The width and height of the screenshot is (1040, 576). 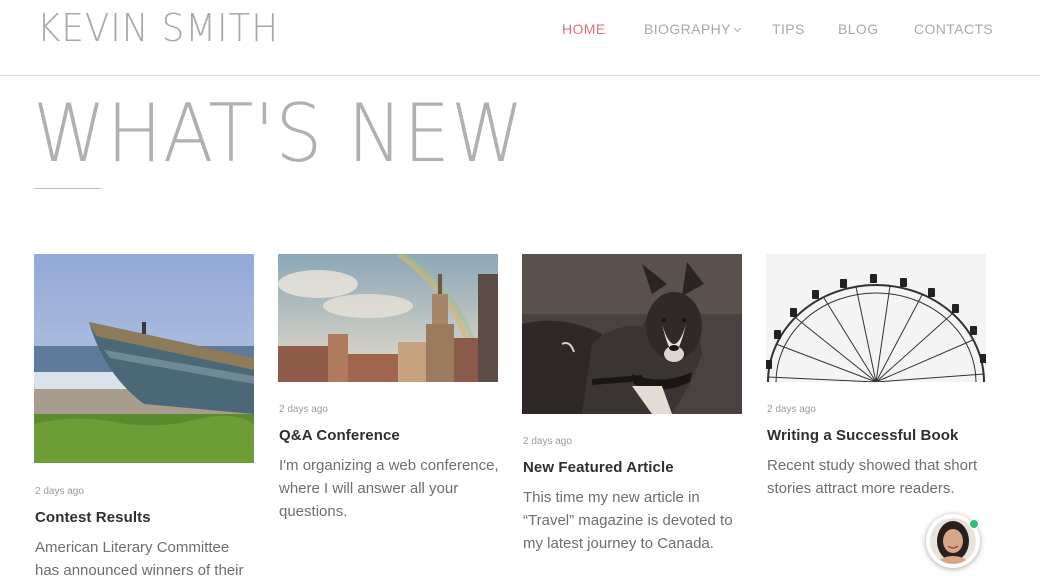 I want to click on nav-home: HOME, so click(x=584, y=29).